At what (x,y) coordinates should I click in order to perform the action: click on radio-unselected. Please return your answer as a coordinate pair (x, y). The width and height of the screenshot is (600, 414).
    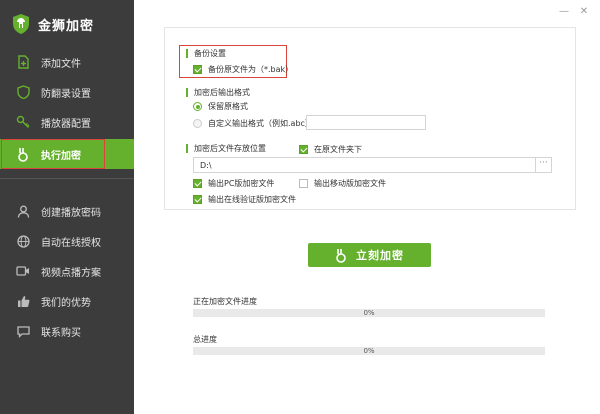
    Looking at the image, I should click on (197, 123).